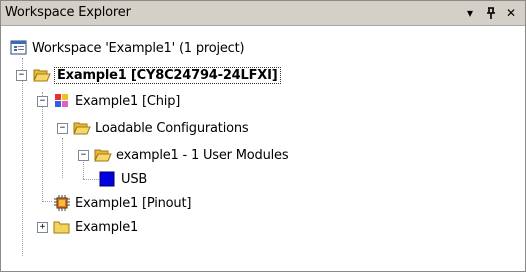  What do you see at coordinates (491, 12) in the screenshot?
I see `pin-icon` at bounding box center [491, 12].